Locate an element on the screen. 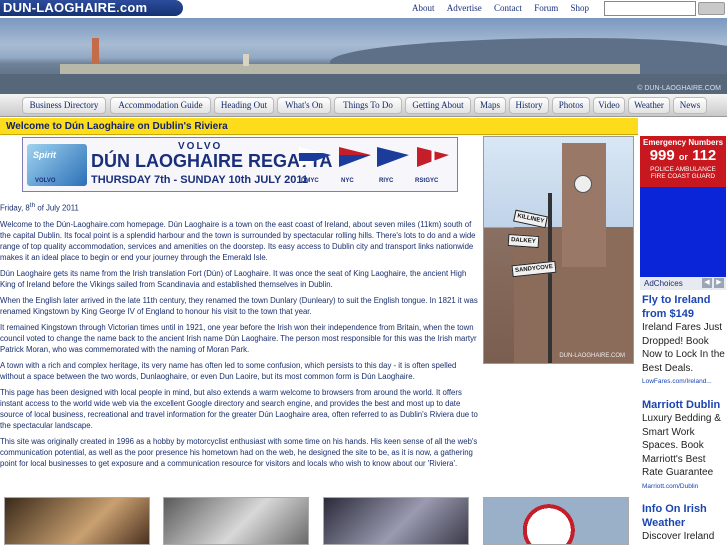  regatta-volvo-small: VOLVO is located at coordinates (45, 181).